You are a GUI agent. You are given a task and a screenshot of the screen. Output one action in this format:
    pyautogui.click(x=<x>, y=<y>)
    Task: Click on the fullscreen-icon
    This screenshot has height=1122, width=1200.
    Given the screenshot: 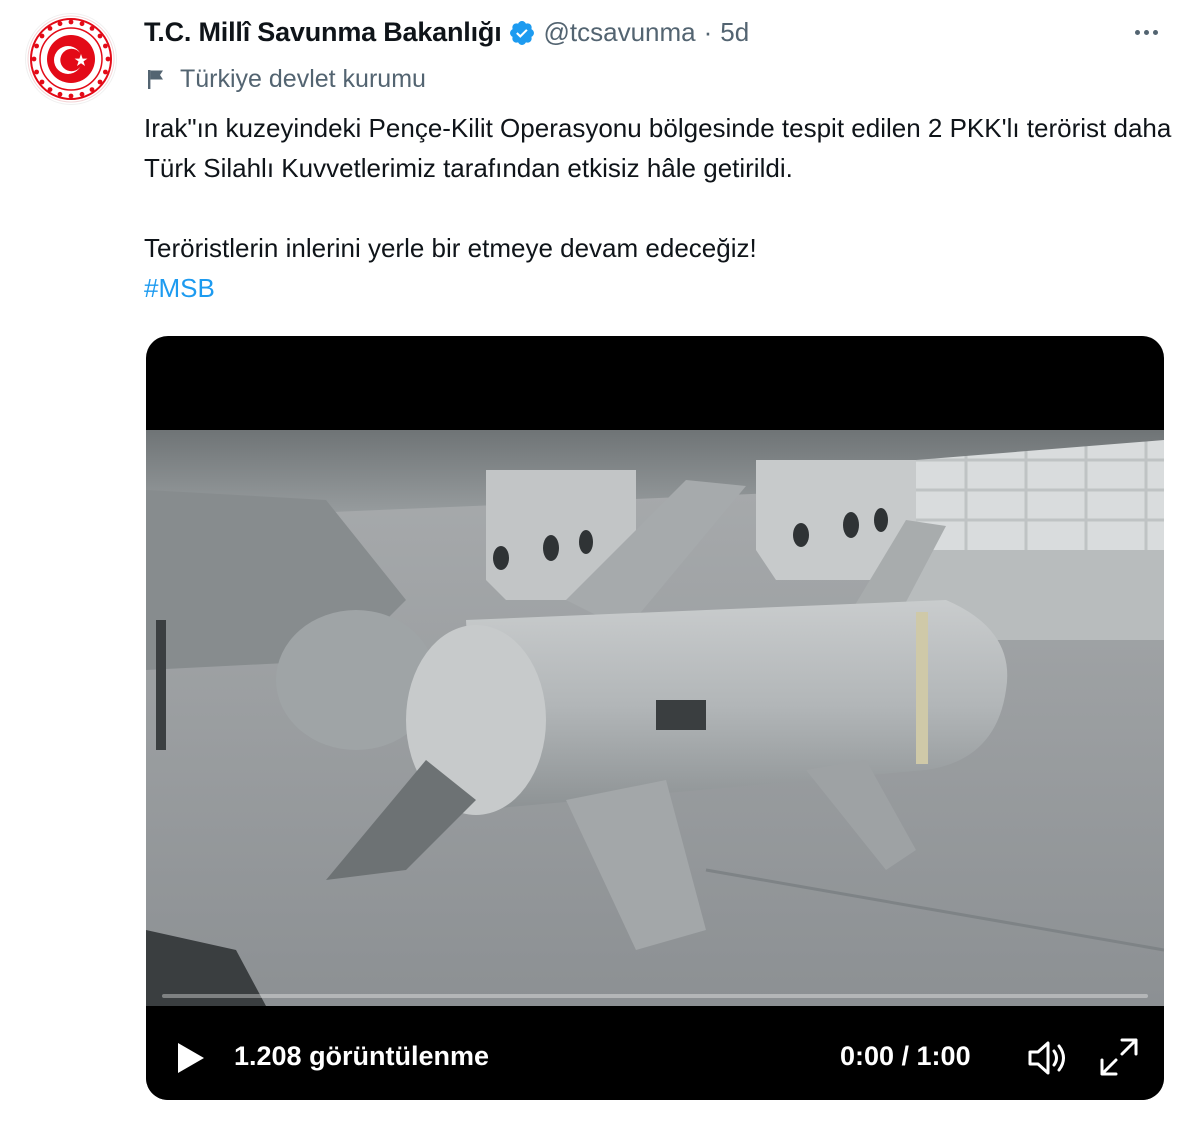 What is the action you would take?
    pyautogui.click(x=1119, y=1057)
    